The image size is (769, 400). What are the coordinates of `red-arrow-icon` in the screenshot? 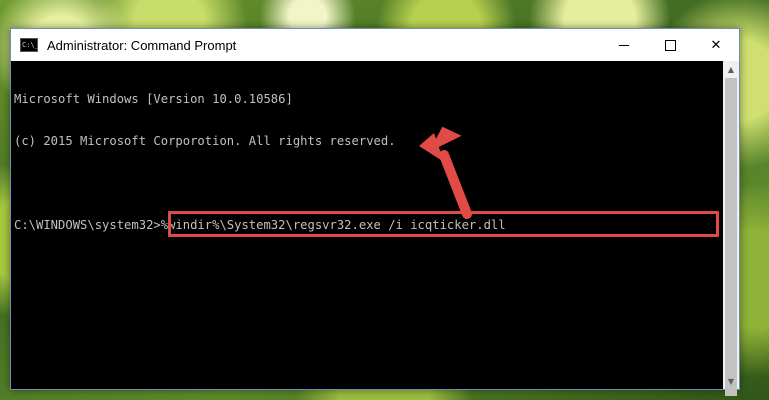 It's located at (445, 172).